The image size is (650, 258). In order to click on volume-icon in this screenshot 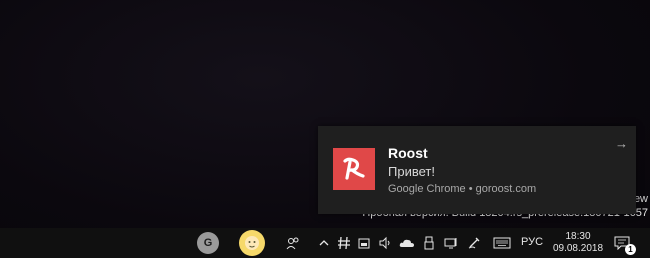, I will do `click(385, 243)`.